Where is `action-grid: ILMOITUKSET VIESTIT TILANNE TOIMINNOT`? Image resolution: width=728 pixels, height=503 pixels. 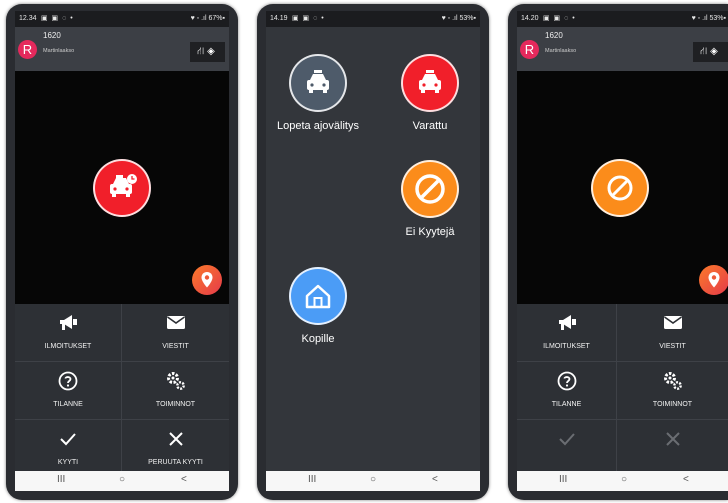
action-grid: ILMOITUKSET VIESTIT TILANNE TOIMINNOT is located at coordinates (622, 391).